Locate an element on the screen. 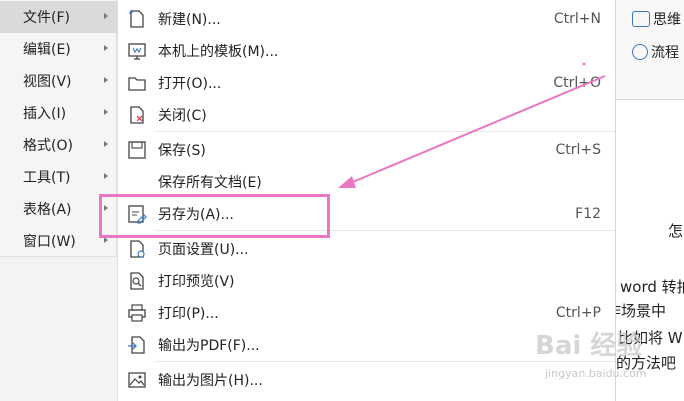  flowchart-button: 流程 is located at coordinates (655, 52).